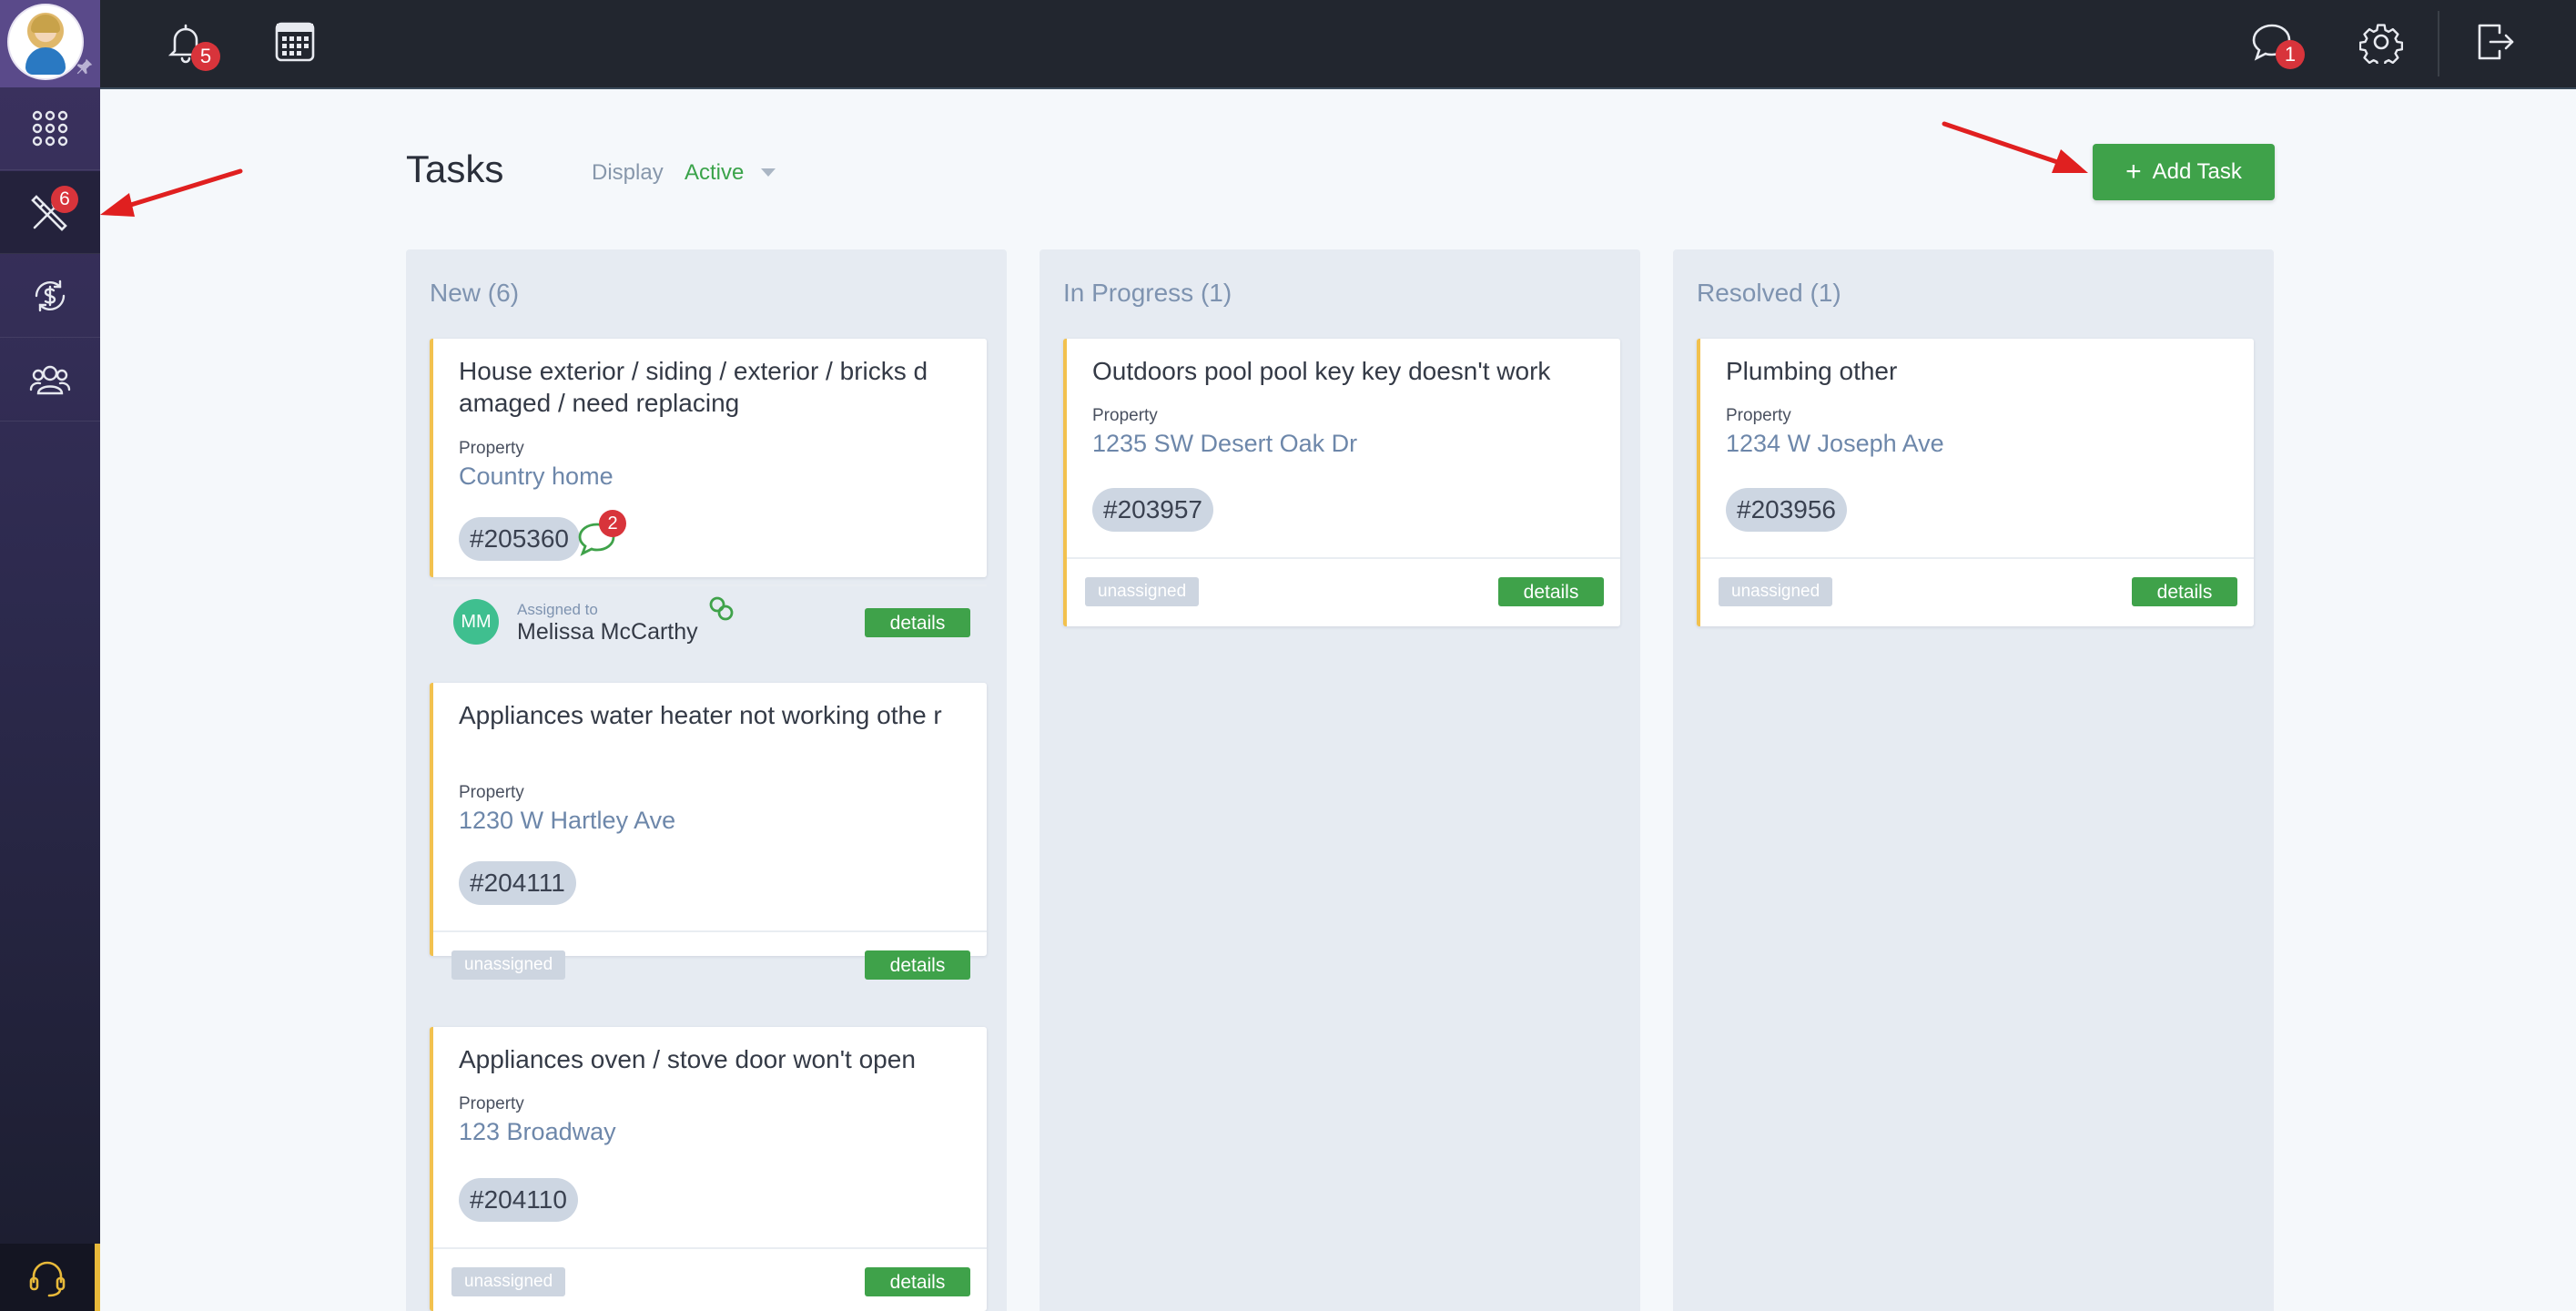  Describe the element at coordinates (607, 632) in the screenshot. I see `assignee-name: Melissa McCarthy` at that location.